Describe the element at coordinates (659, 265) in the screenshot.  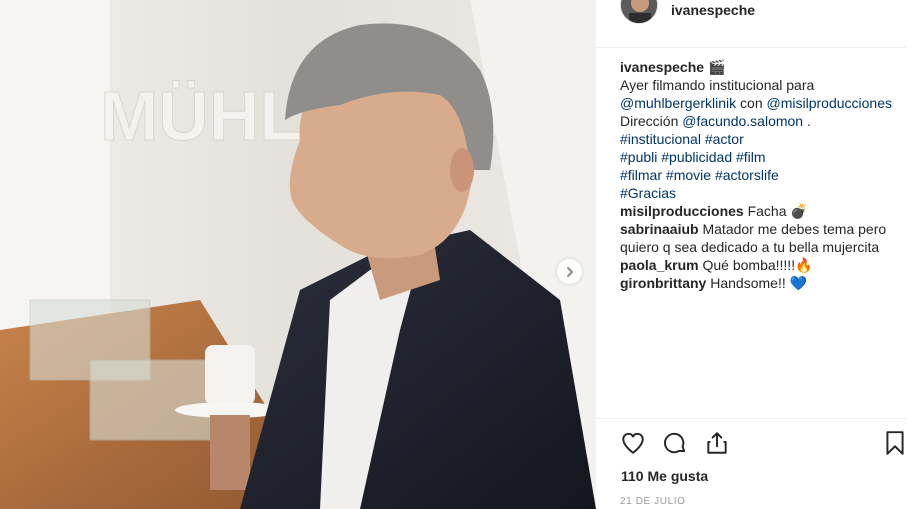
I see `comment-username: paola_krum` at that location.